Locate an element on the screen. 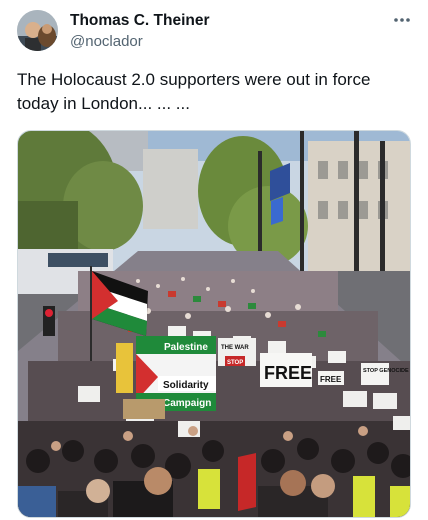 This screenshot has width=428, height=520. the-war-sign-text: THE WAR is located at coordinates (235, 348).